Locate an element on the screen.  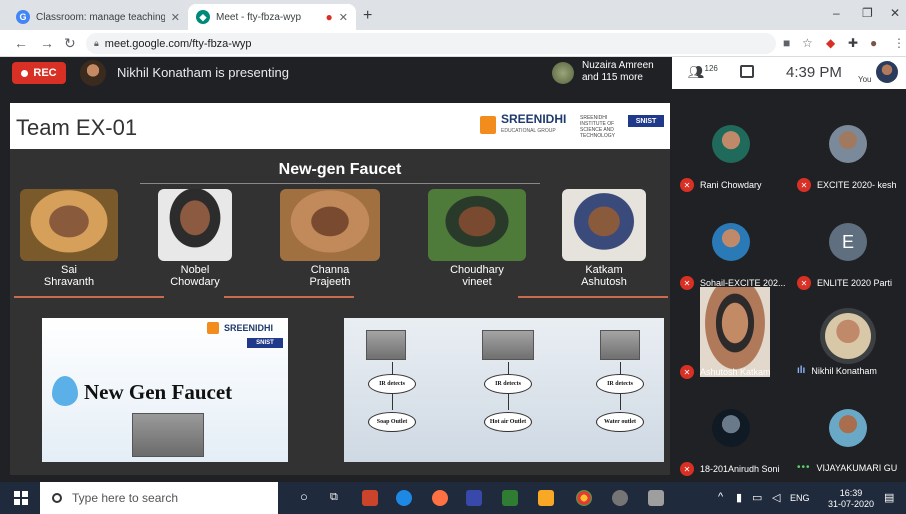
team-member: Katkam Ashutosh is located at coordinates (604, 238).